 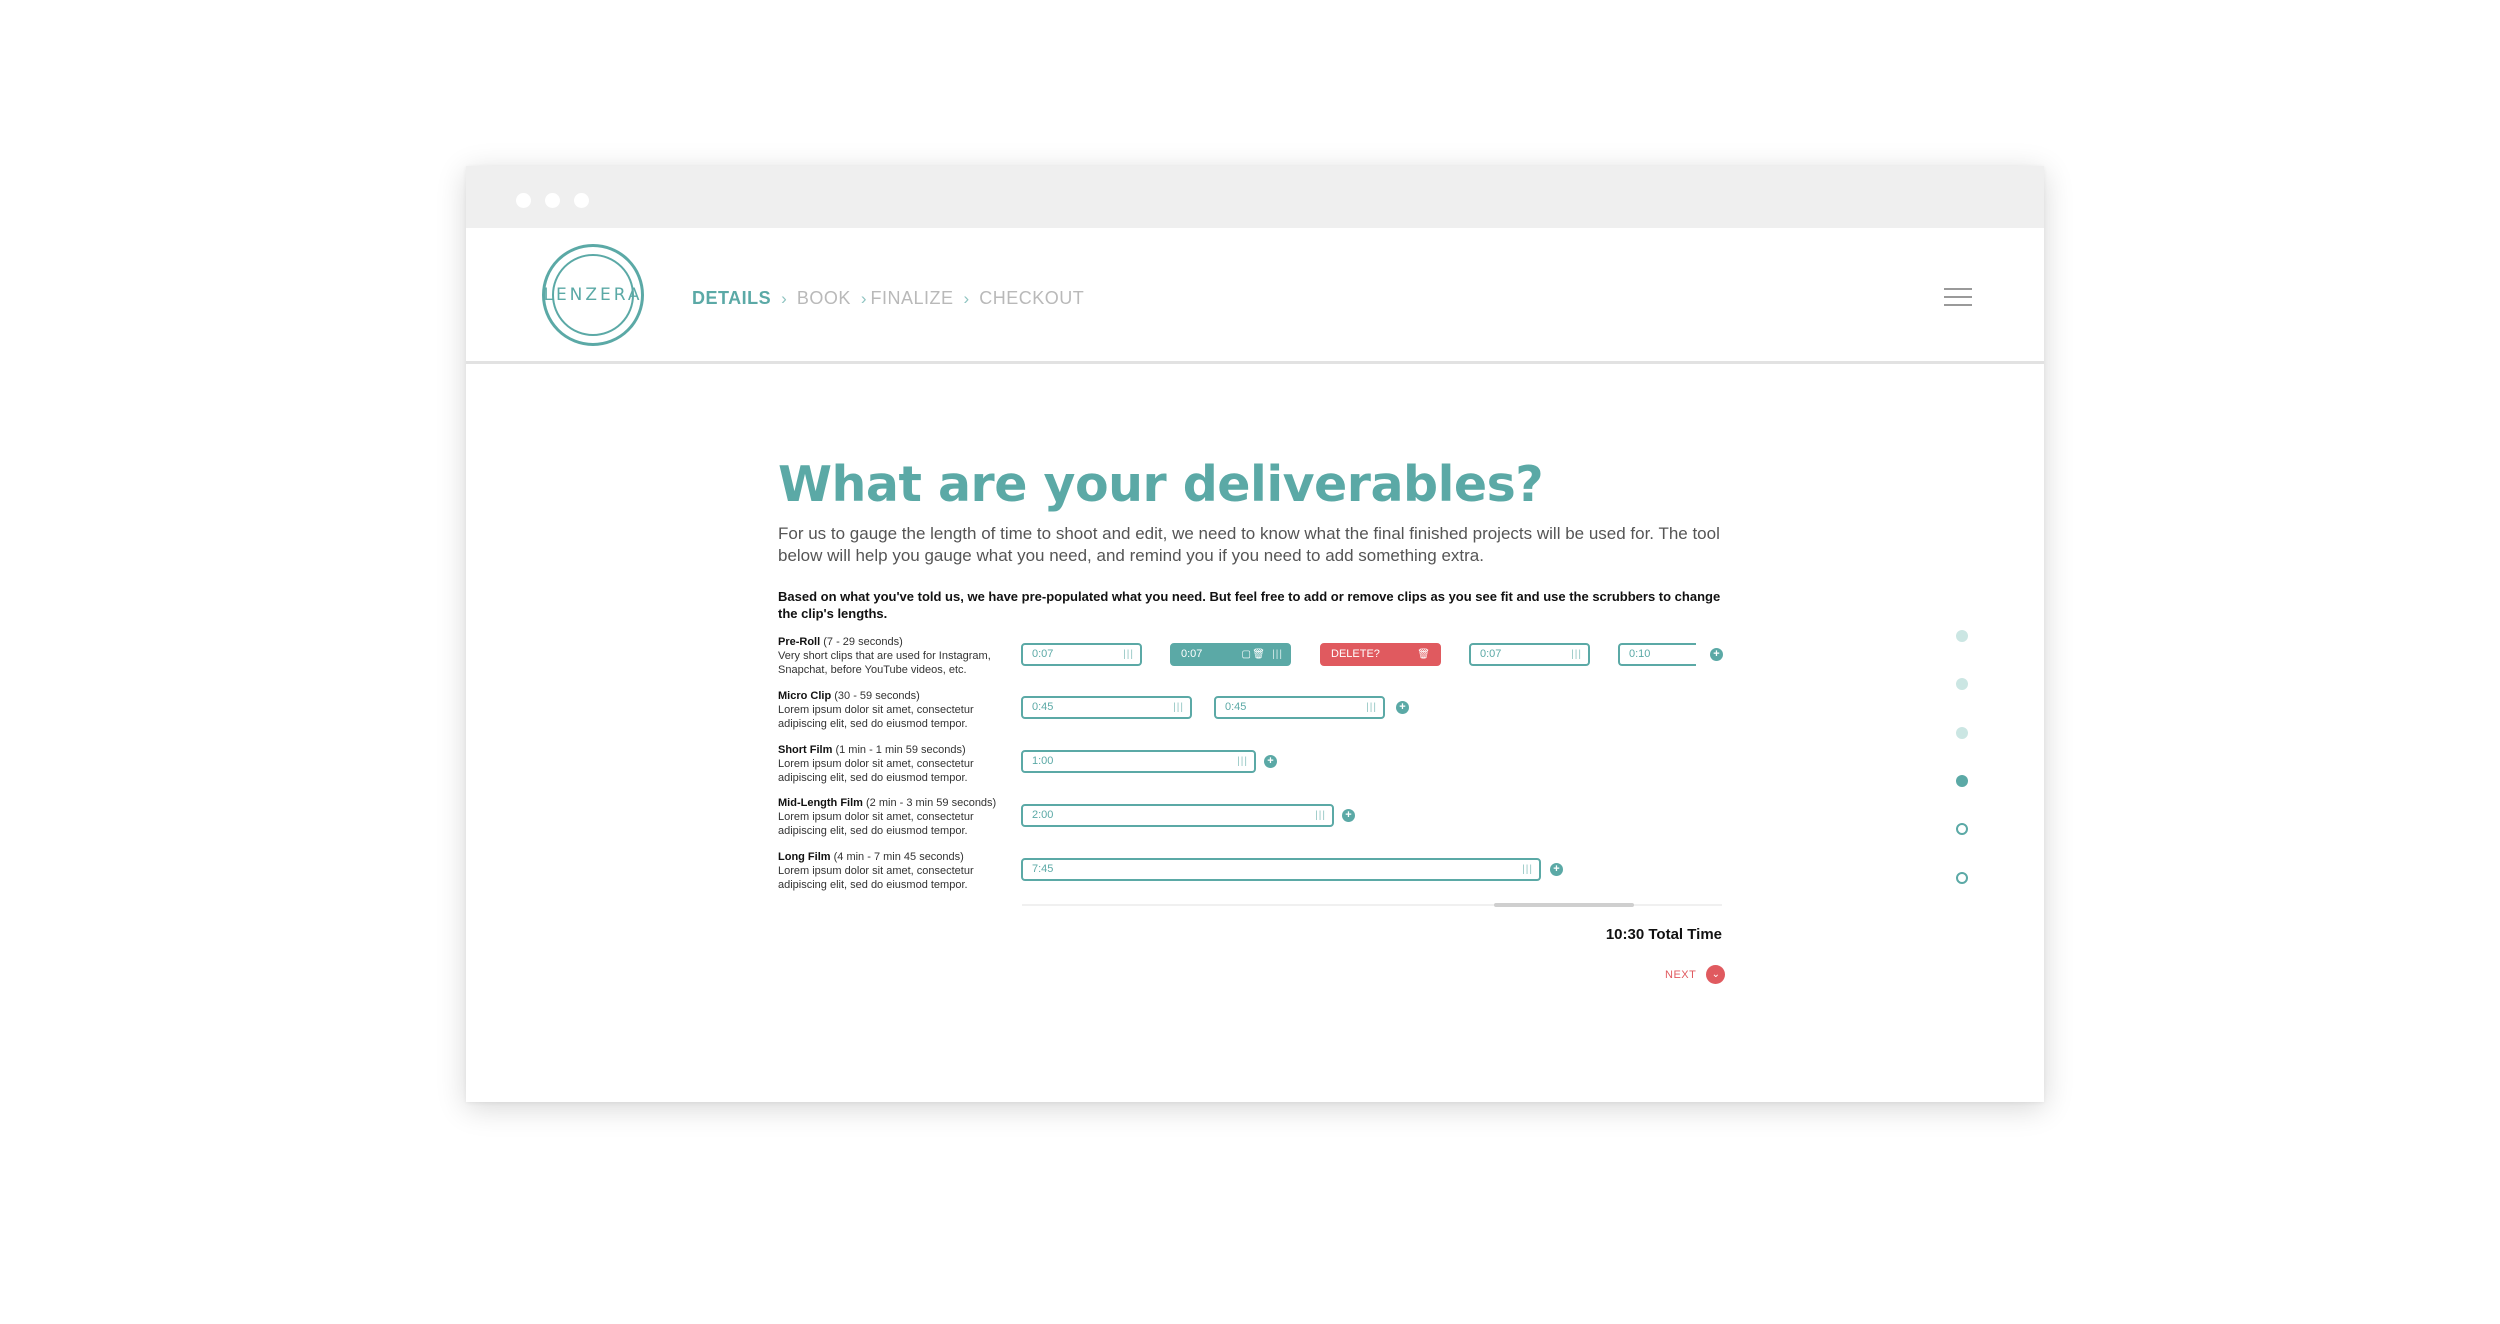 What do you see at coordinates (1681, 974) in the screenshot?
I see `next-label: NEXT` at bounding box center [1681, 974].